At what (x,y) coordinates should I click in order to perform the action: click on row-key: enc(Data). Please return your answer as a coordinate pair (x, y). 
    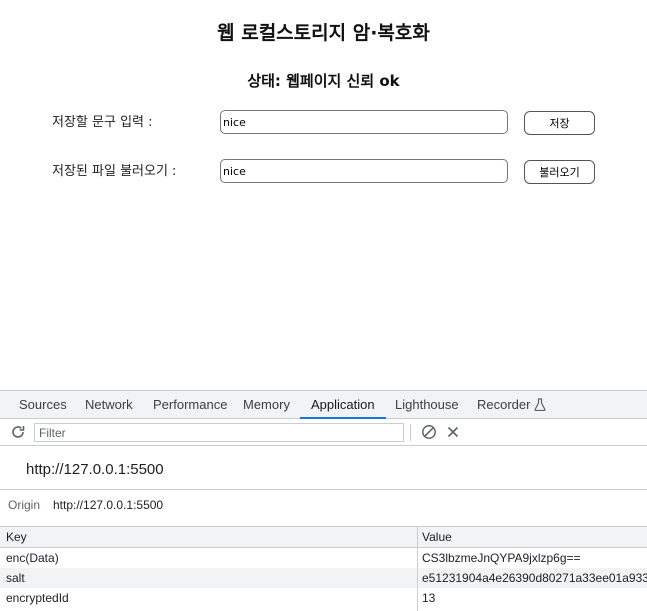
    Looking at the image, I should click on (32, 558).